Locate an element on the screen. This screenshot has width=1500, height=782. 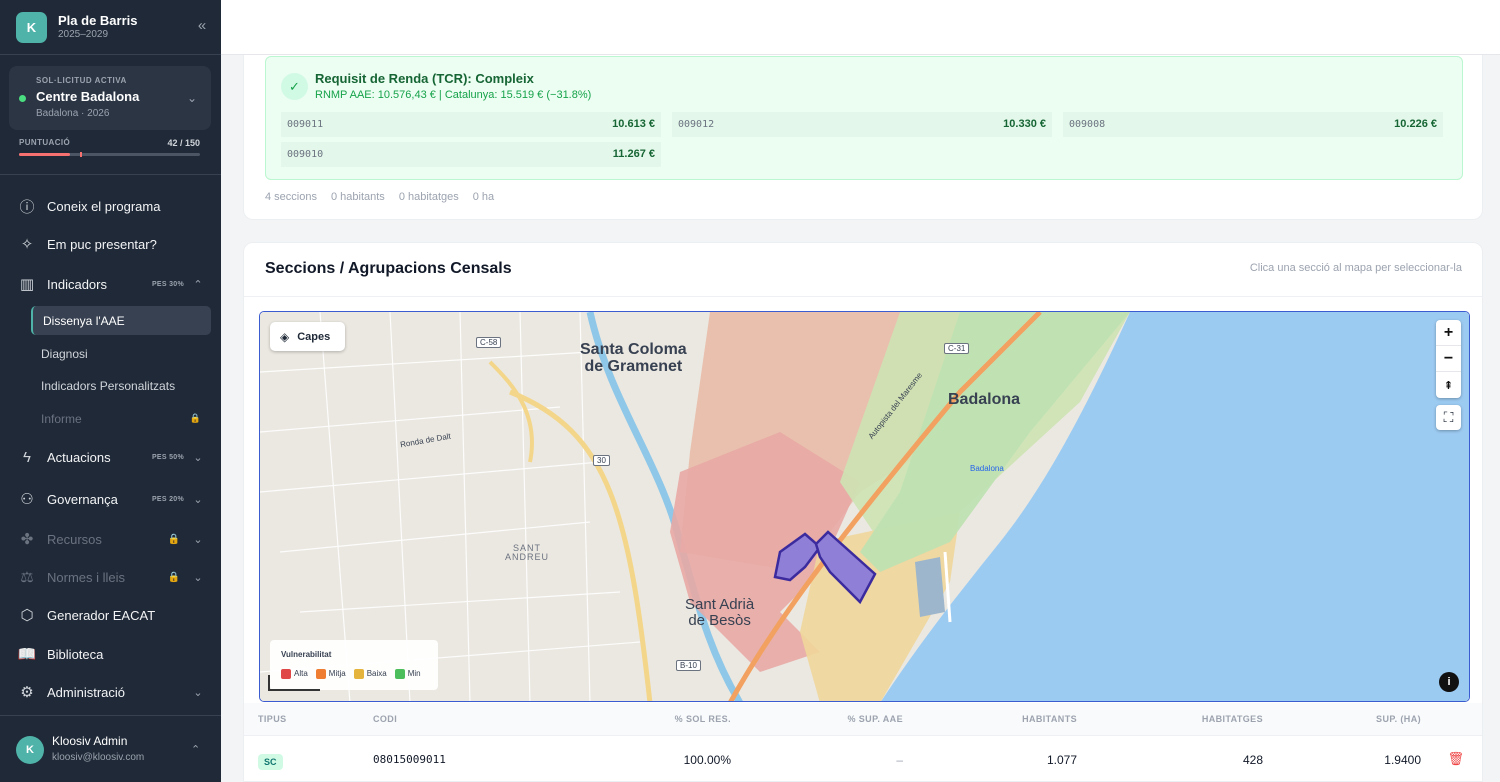
stat-hectares: 0 ha is located at coordinates (483, 197).